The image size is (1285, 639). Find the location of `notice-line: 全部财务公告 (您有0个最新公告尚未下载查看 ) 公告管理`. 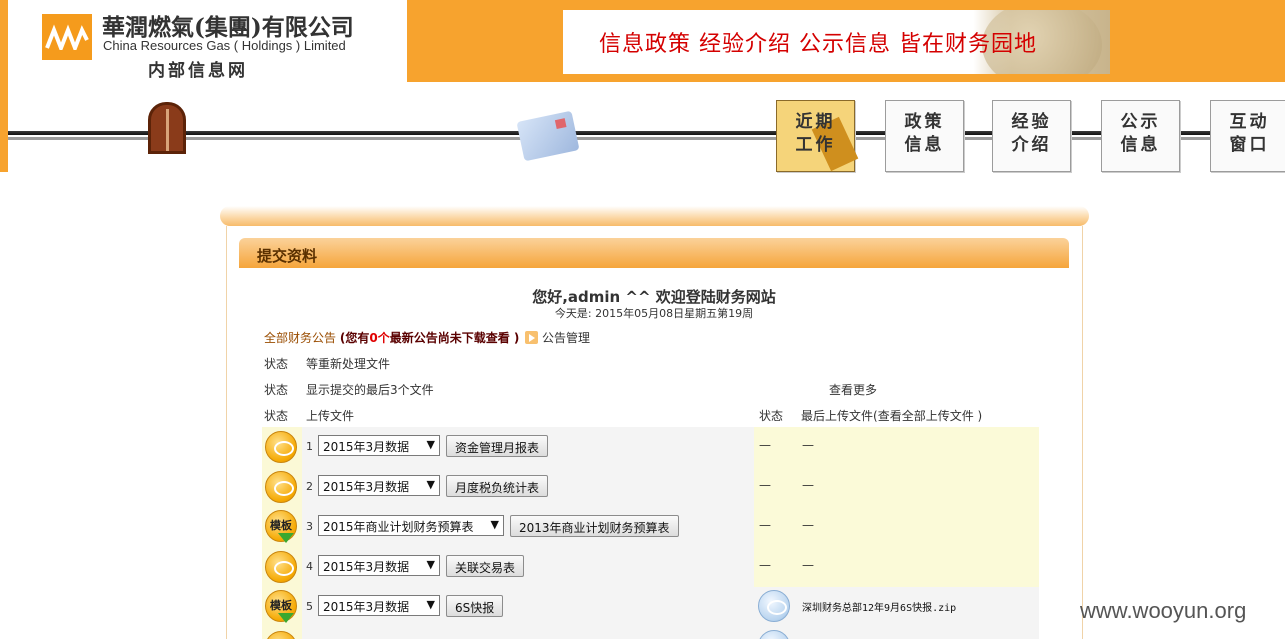

notice-line: 全部财务公告 (您有0个最新公告尚未下载查看 ) 公告管理 is located at coordinates (427, 337).